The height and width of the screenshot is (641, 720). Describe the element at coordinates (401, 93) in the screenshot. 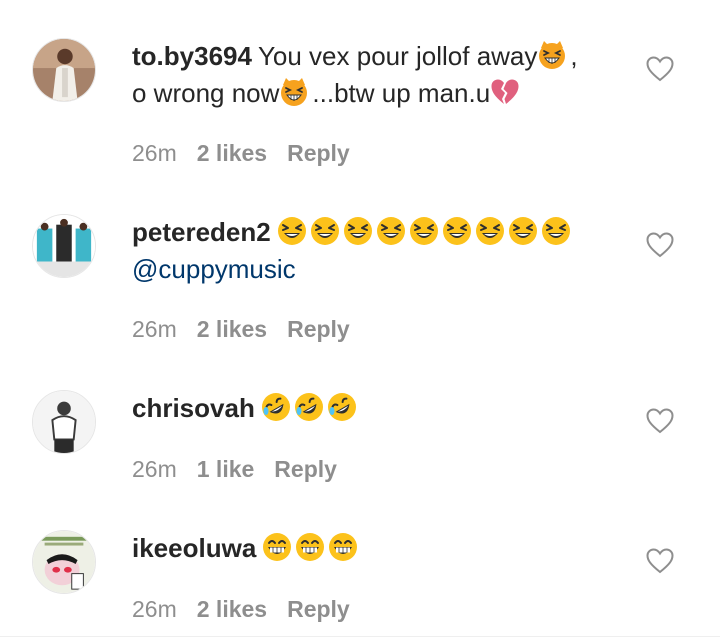

I see `comment-text: ...btw up man.u` at that location.